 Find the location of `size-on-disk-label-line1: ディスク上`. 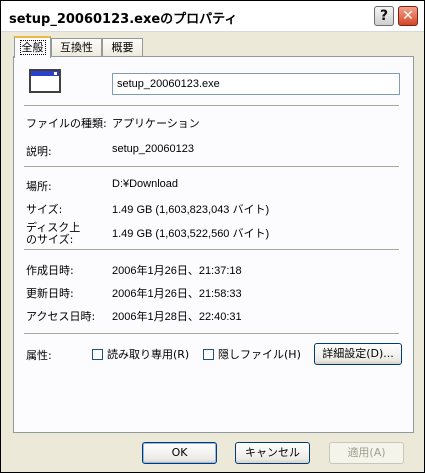

size-on-disk-label-line1: ディスク上 is located at coordinates (53, 227).